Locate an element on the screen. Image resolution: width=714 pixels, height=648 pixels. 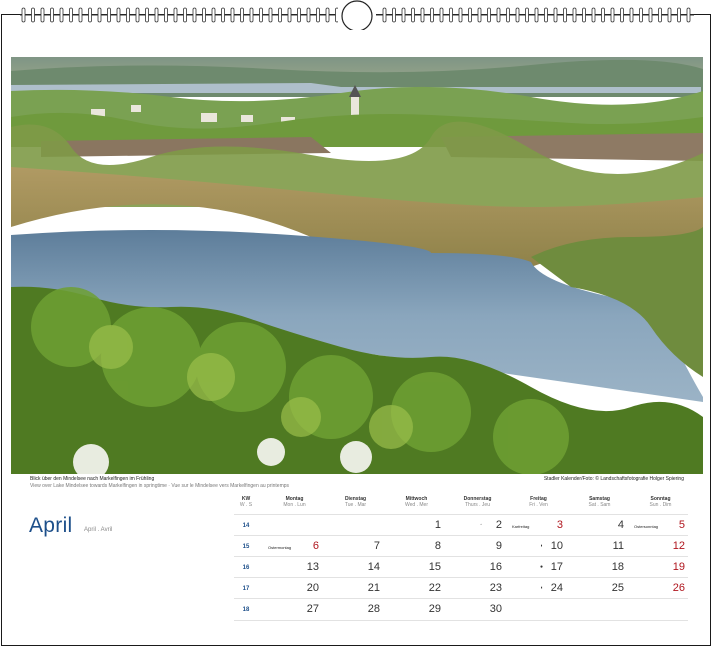
day-number: 4 is located at coordinates (620, 525).